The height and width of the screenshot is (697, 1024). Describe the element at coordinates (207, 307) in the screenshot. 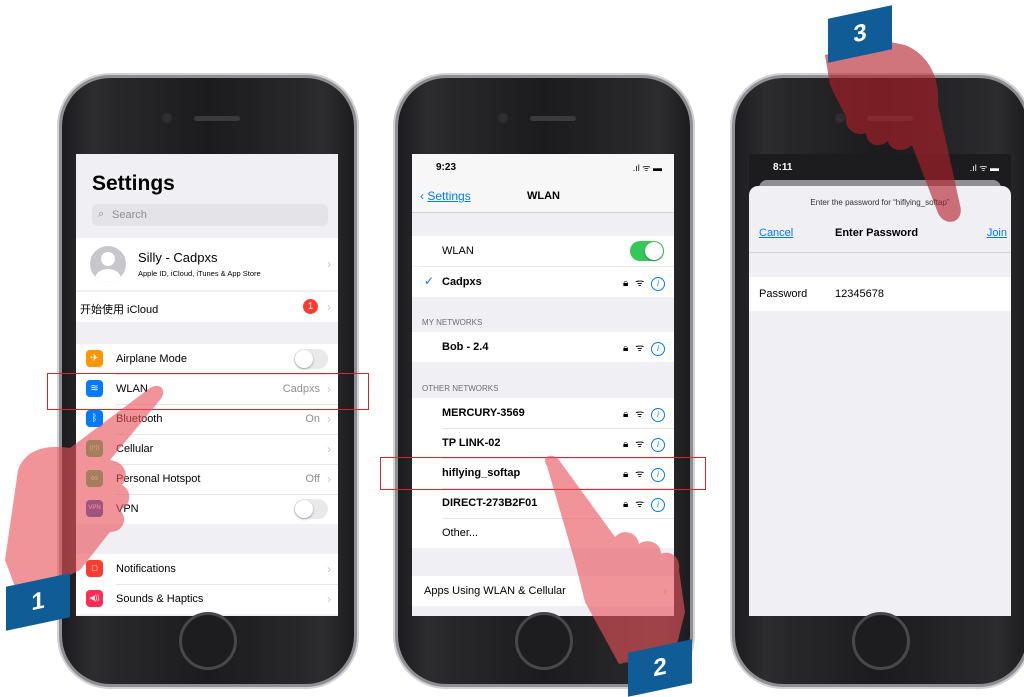

I see `icloud-row: 开始使用 iCloud 1 ›` at that location.